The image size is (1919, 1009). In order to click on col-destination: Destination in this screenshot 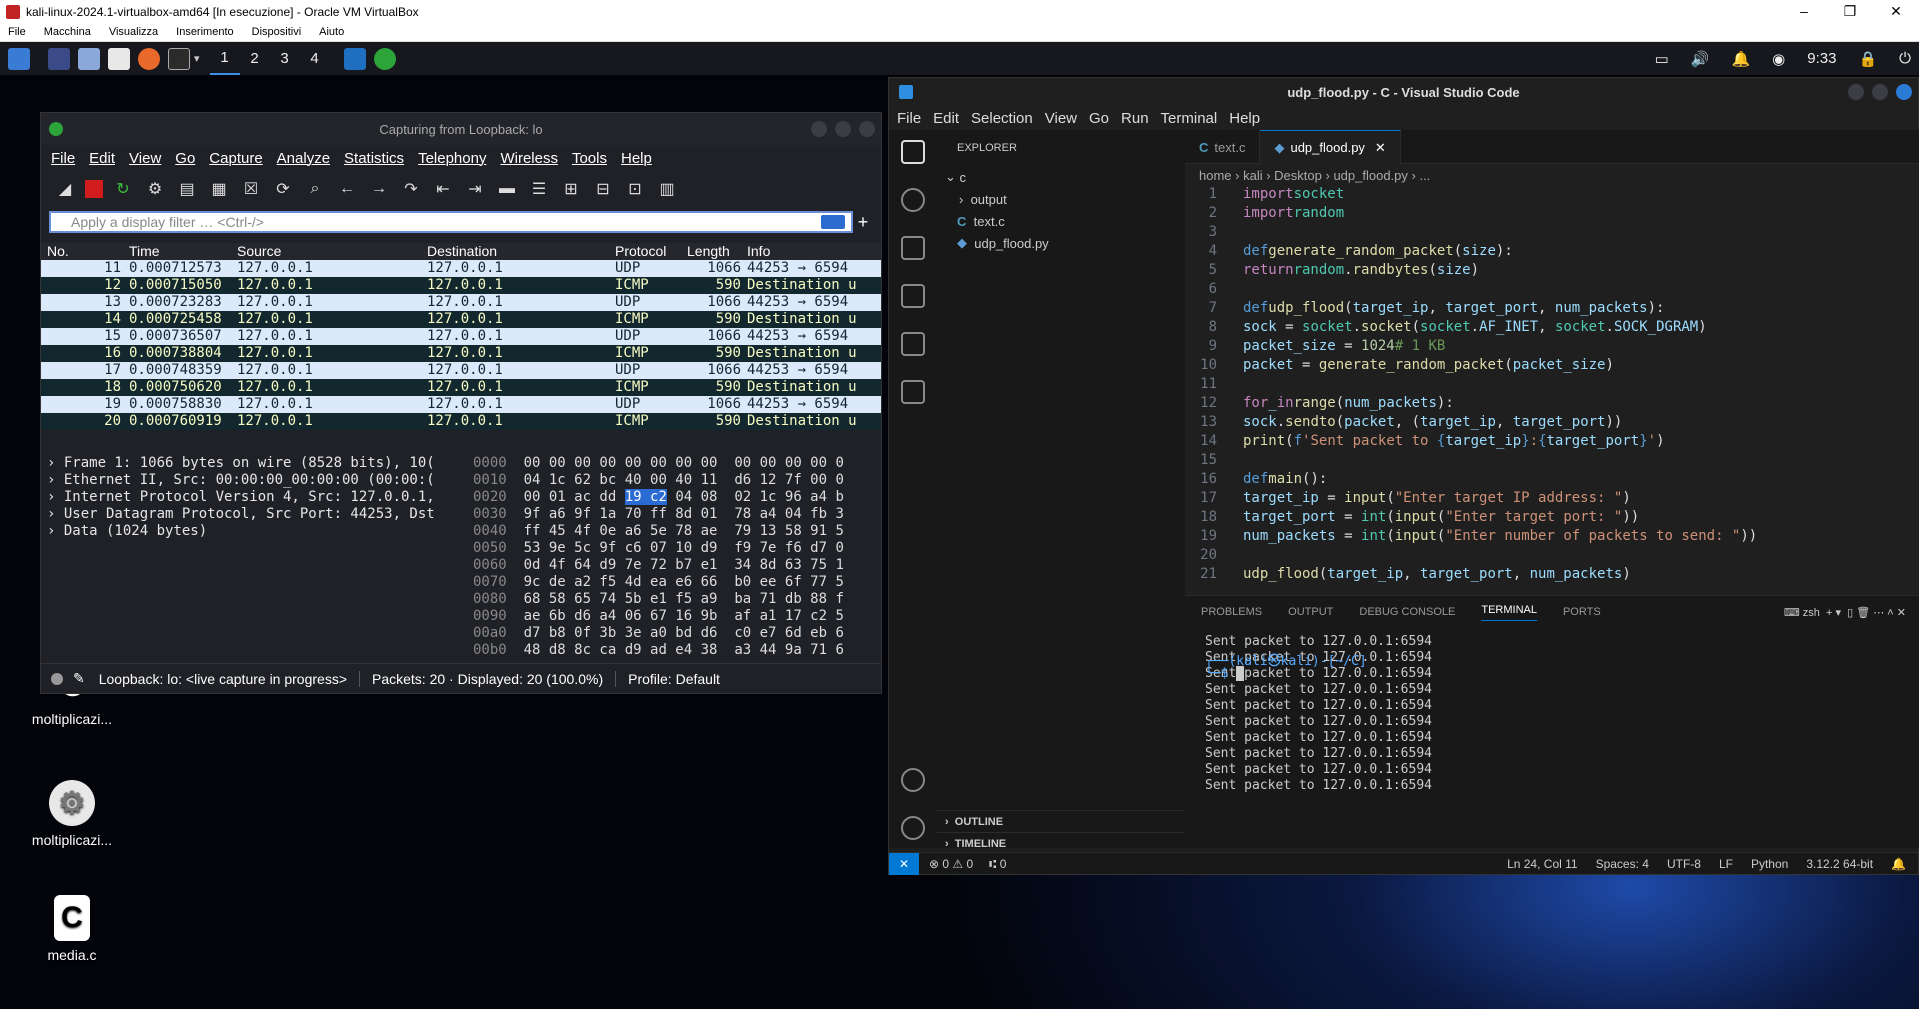, I will do `click(521, 251)`.